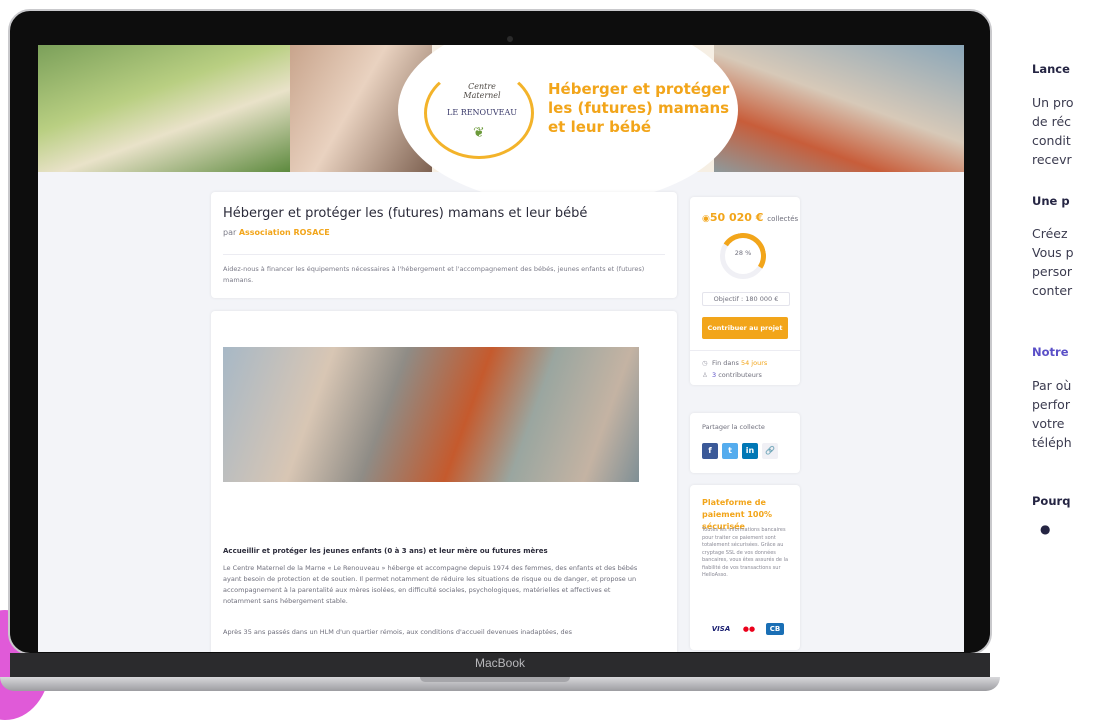 This screenshot has width=1093, height=720. Describe the element at coordinates (770, 451) in the screenshot. I see `copy-link-button: 🔗` at that location.